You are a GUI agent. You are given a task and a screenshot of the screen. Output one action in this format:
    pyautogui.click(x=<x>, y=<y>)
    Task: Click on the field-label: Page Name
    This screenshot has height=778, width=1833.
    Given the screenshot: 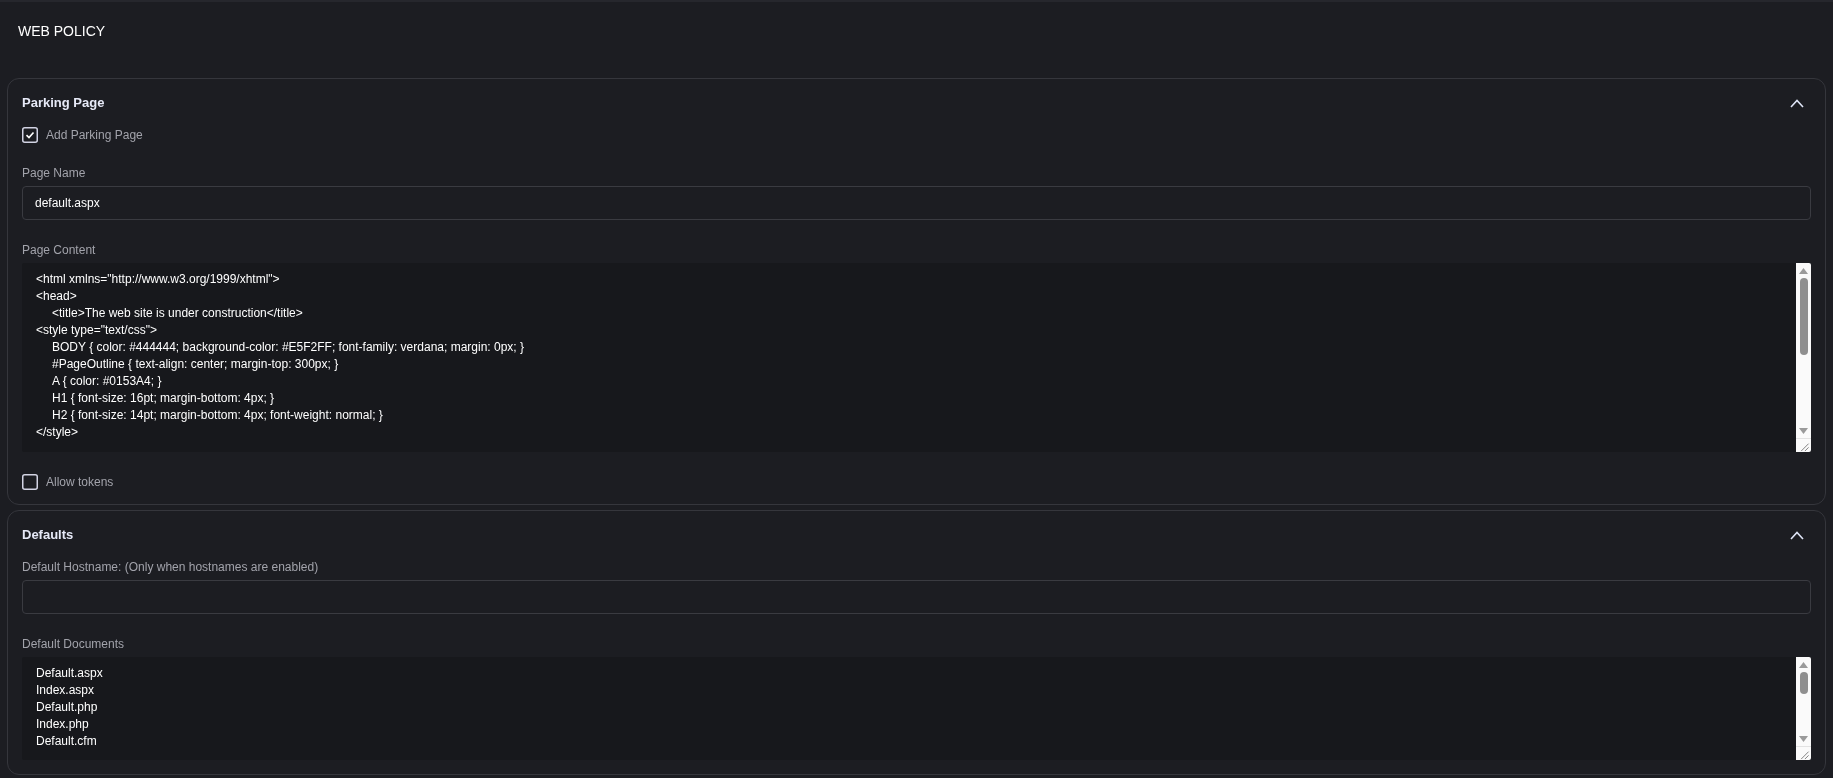 What is the action you would take?
    pyautogui.click(x=54, y=173)
    